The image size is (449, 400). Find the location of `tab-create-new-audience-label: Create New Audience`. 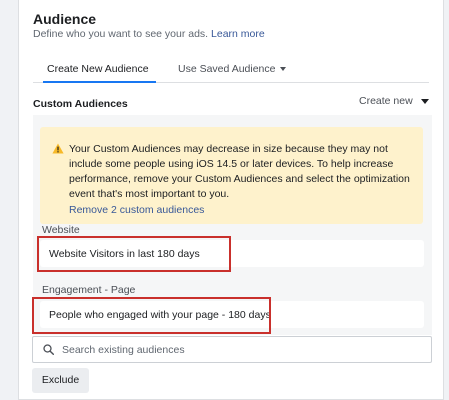

tab-create-new-audience-label: Create New Audience is located at coordinates (98, 69).